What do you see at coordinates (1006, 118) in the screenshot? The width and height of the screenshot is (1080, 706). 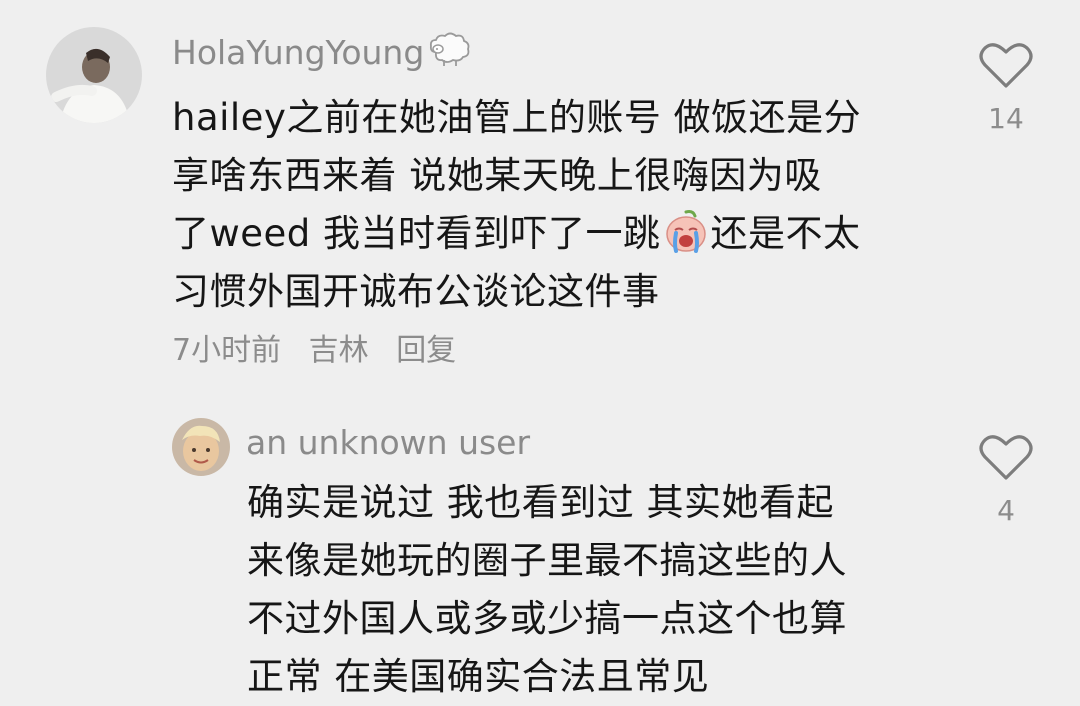 I see `like-count: 14` at bounding box center [1006, 118].